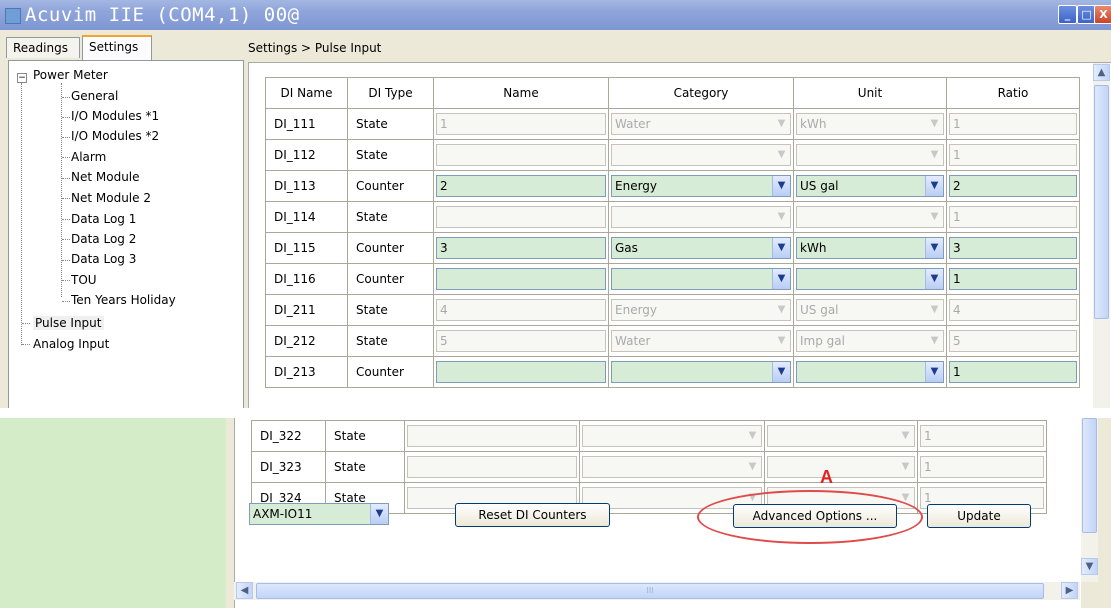 The height and width of the screenshot is (608, 1111). I want to click on tree-item-power-meter: Power Meter, so click(70, 75).